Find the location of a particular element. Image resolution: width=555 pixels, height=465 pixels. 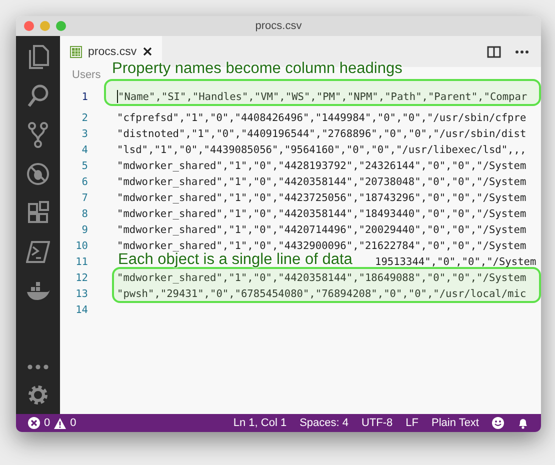

code-line: 19513344","0","0","/System is located at coordinates (455, 262).